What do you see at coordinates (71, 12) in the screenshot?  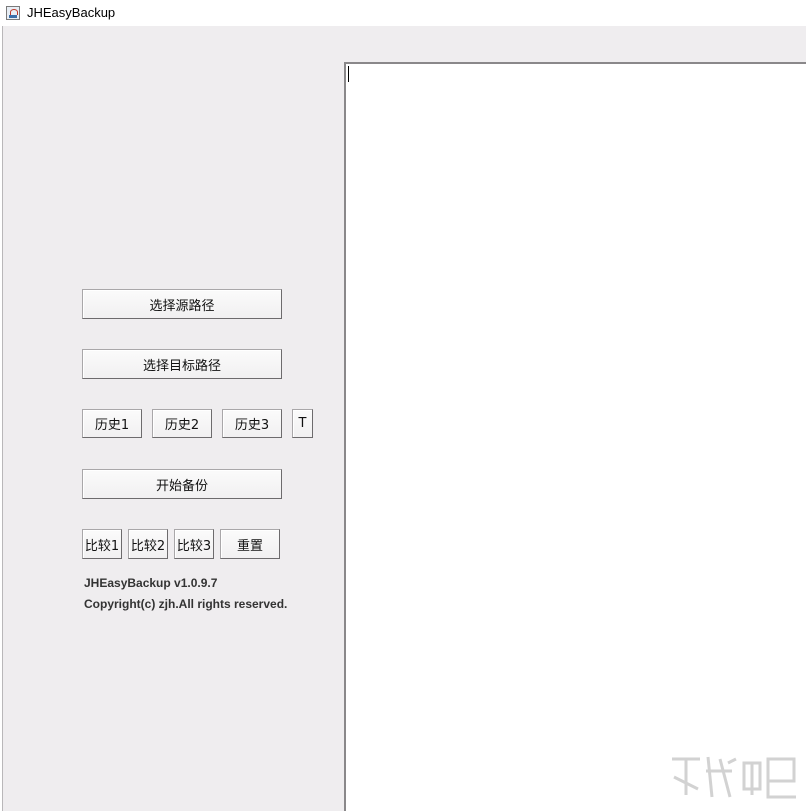 I see `window-title: JHEasyBackup` at bounding box center [71, 12].